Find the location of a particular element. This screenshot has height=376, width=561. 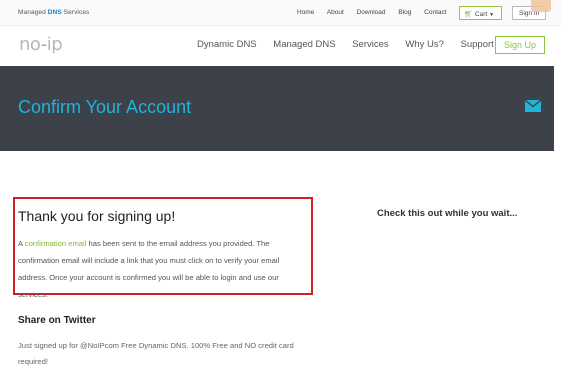

mail-icon is located at coordinates (533, 106).